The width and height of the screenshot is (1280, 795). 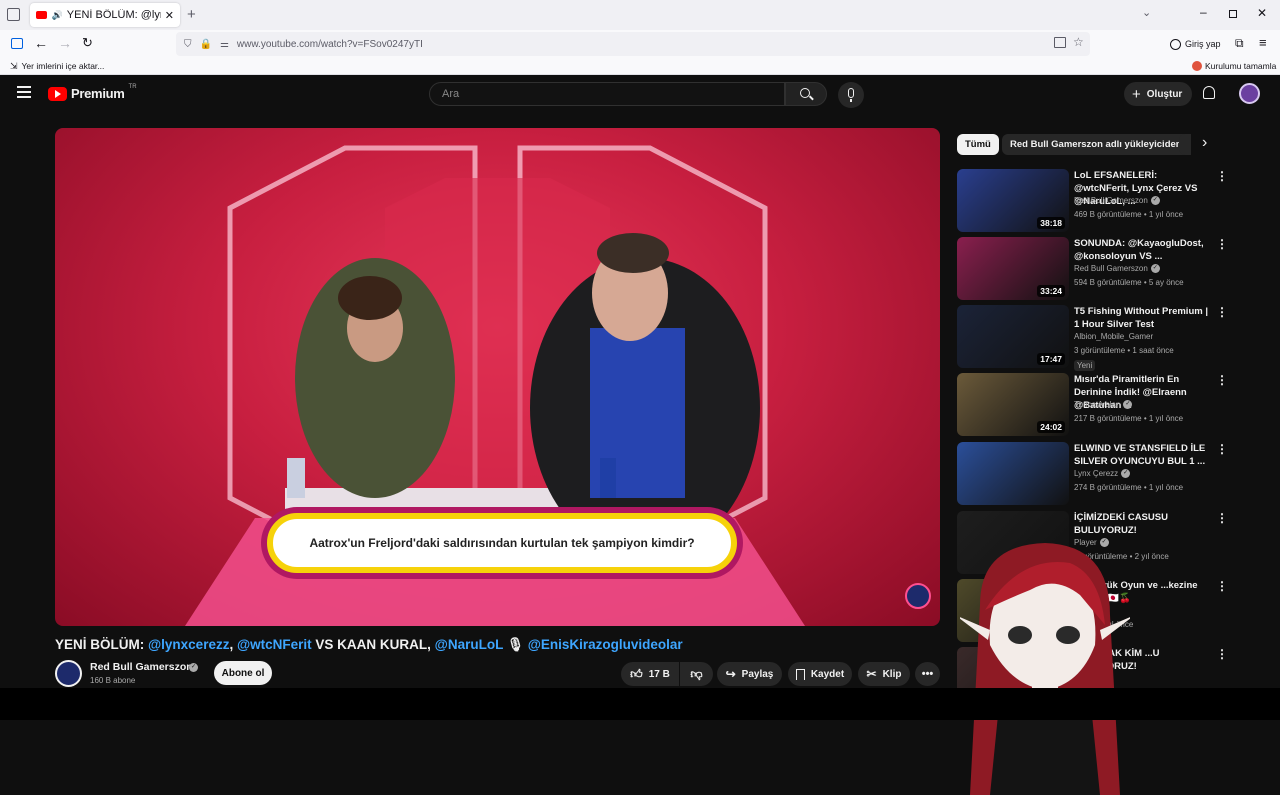 What do you see at coordinates (1209, 92) in the screenshot?
I see `notifications-bell-icon` at bounding box center [1209, 92].